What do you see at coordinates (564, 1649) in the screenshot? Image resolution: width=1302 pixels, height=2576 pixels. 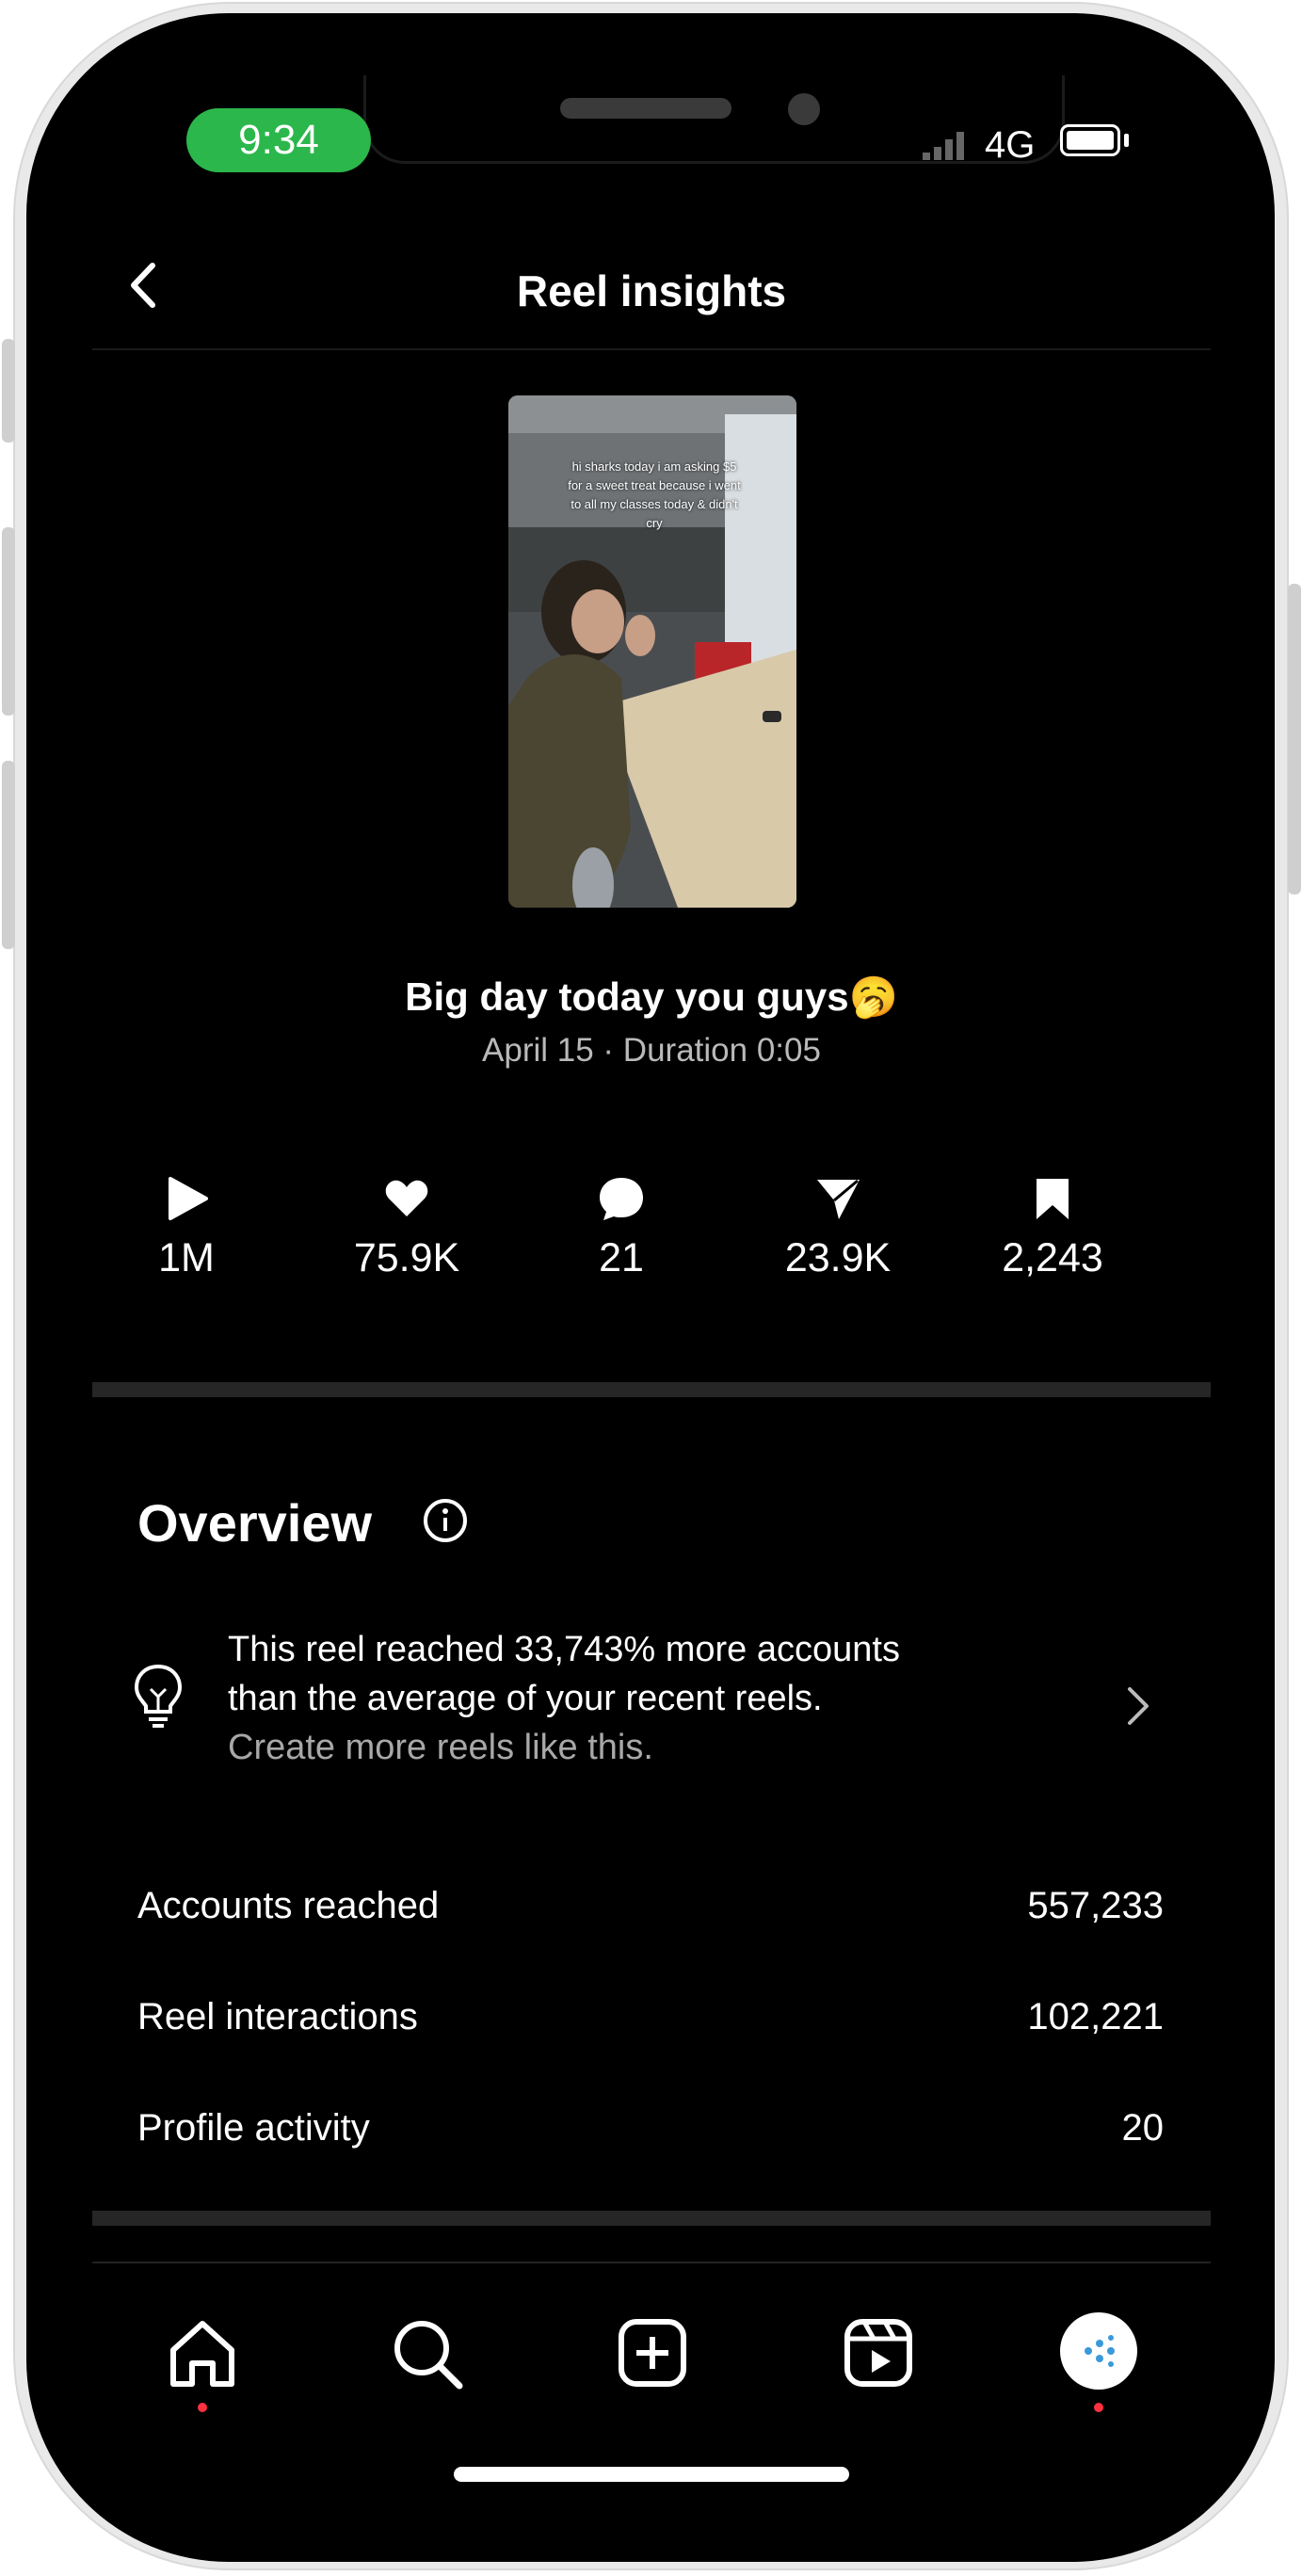 I see `insight-tip-line1: This reel reached 33,743% more accounts` at bounding box center [564, 1649].